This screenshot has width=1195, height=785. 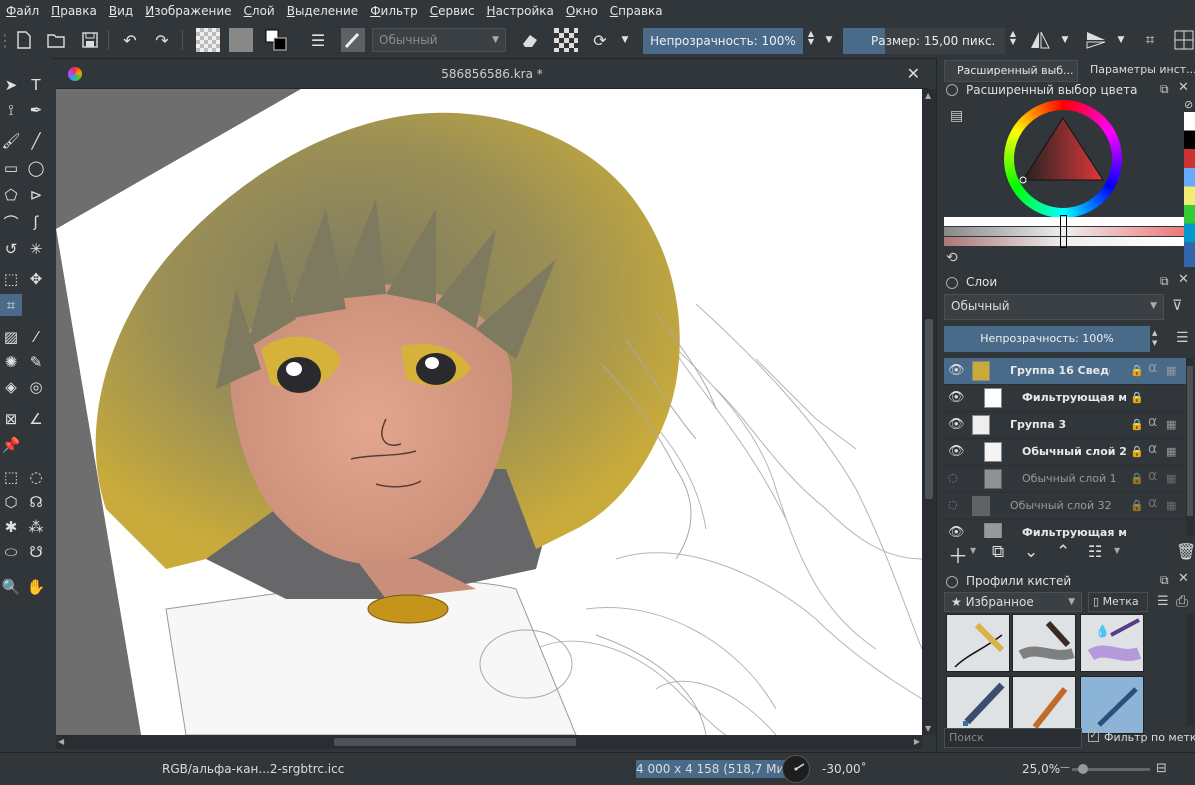 I want to click on save-icon, so click(x=90, y=40).